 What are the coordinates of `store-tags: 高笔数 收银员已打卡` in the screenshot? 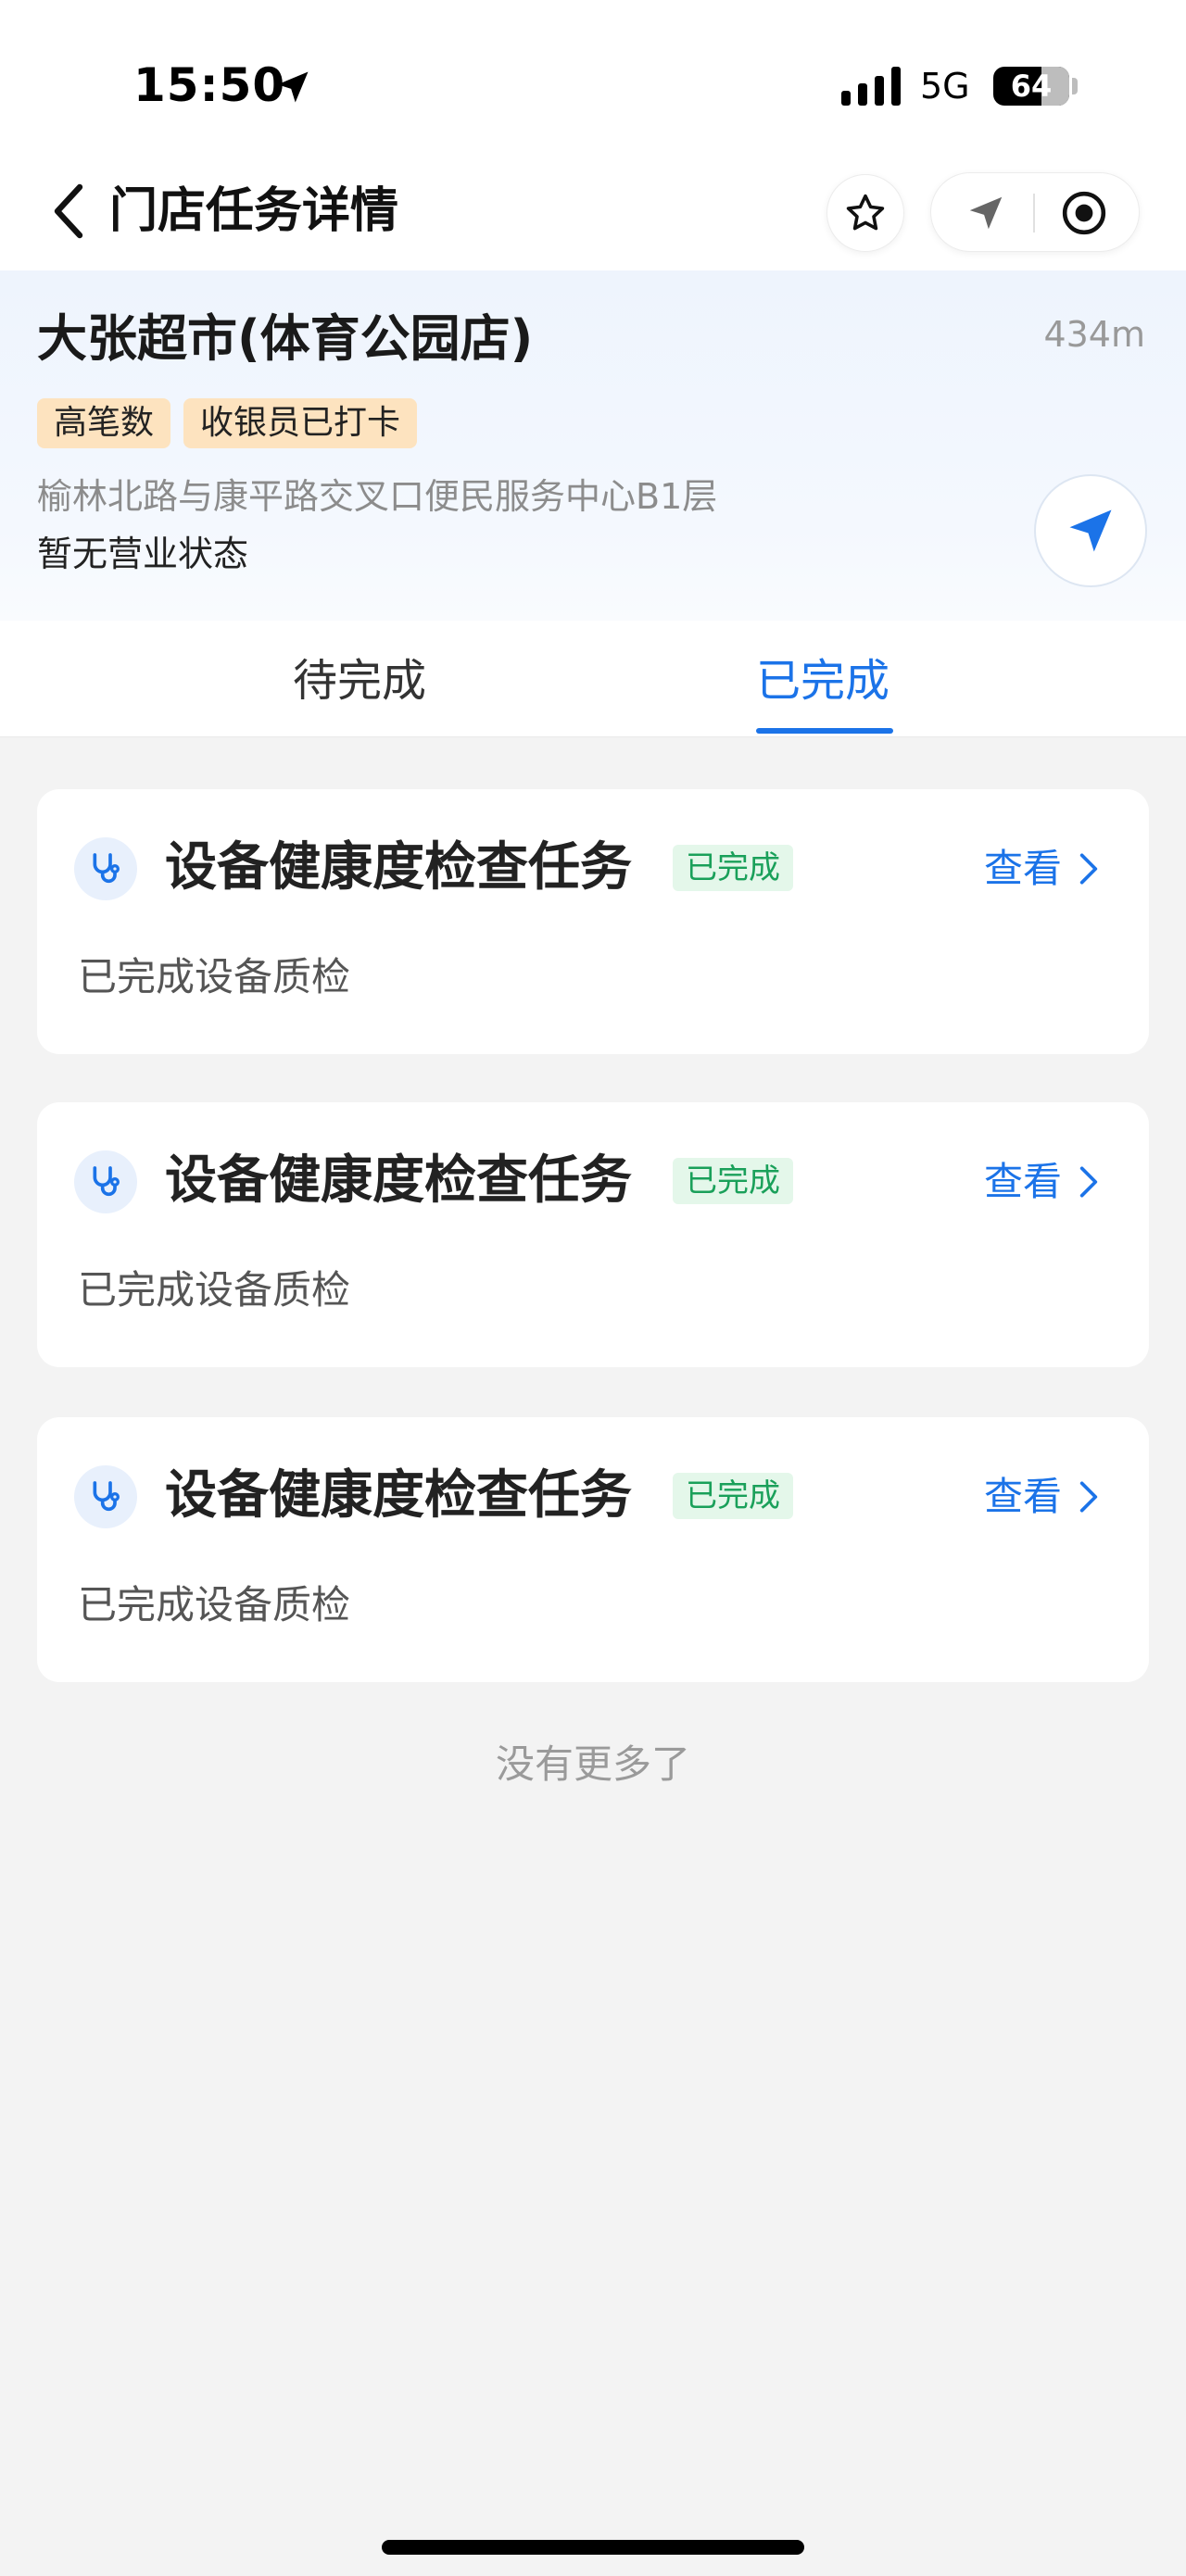 It's located at (227, 423).